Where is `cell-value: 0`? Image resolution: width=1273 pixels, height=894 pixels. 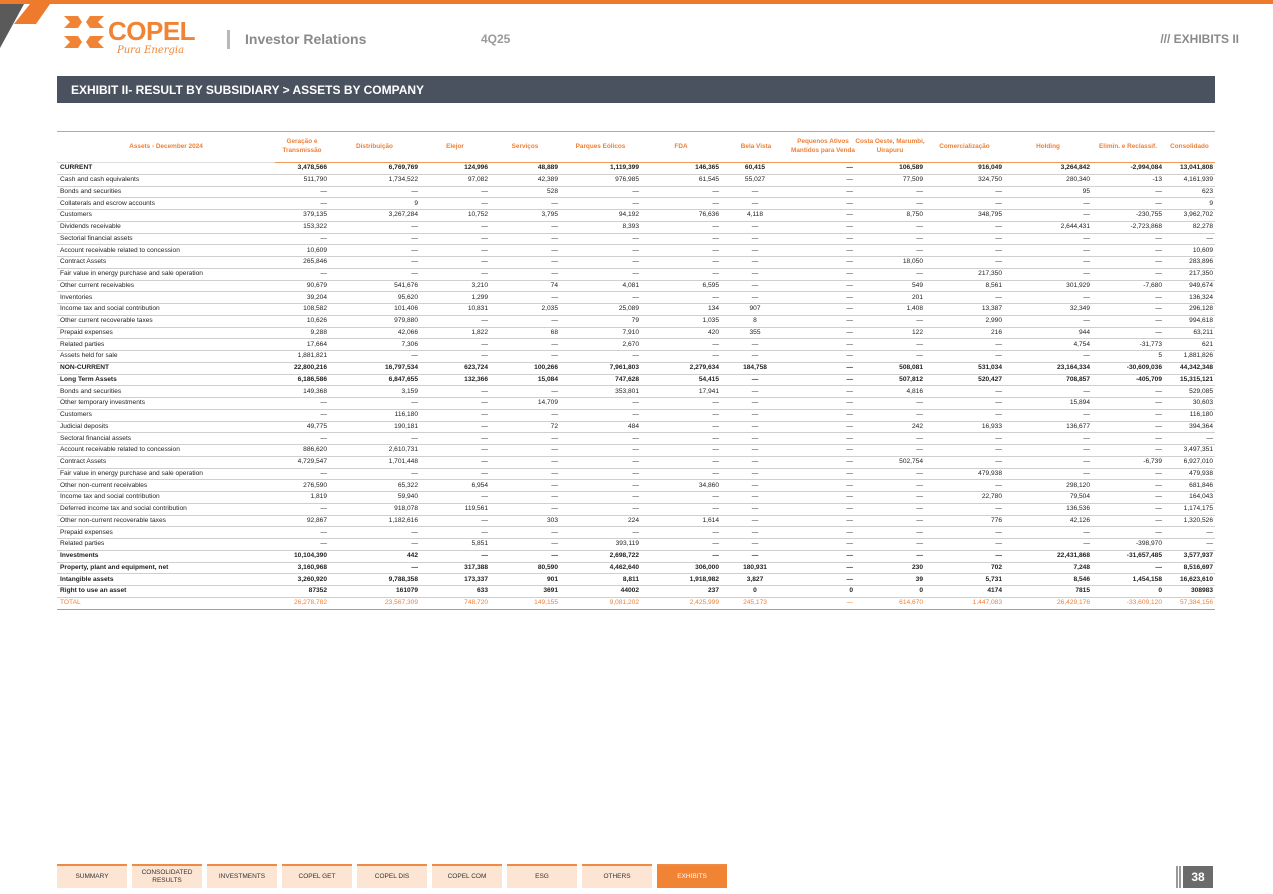 cell-value: 0 is located at coordinates (1128, 591).